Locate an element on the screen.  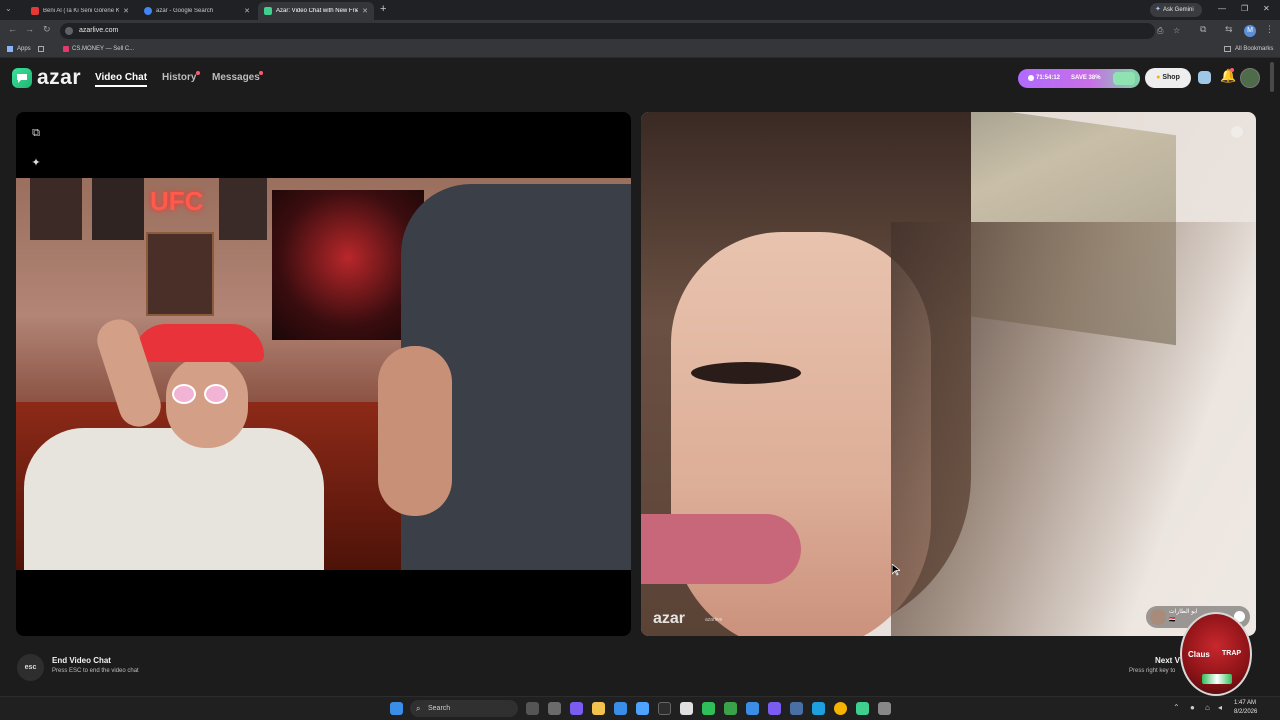
report-icon is located at coordinates (1237, 132).